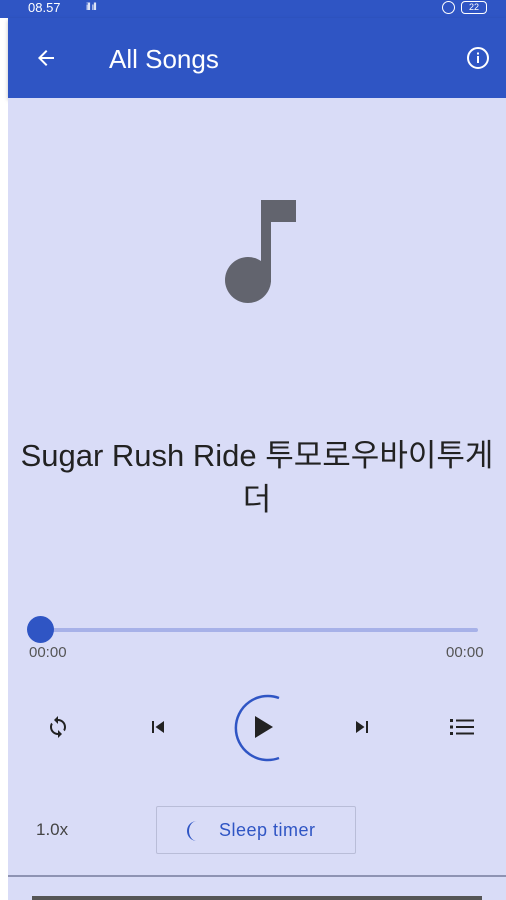 This screenshot has width=506, height=900. What do you see at coordinates (192, 831) in the screenshot?
I see `moon-icon` at bounding box center [192, 831].